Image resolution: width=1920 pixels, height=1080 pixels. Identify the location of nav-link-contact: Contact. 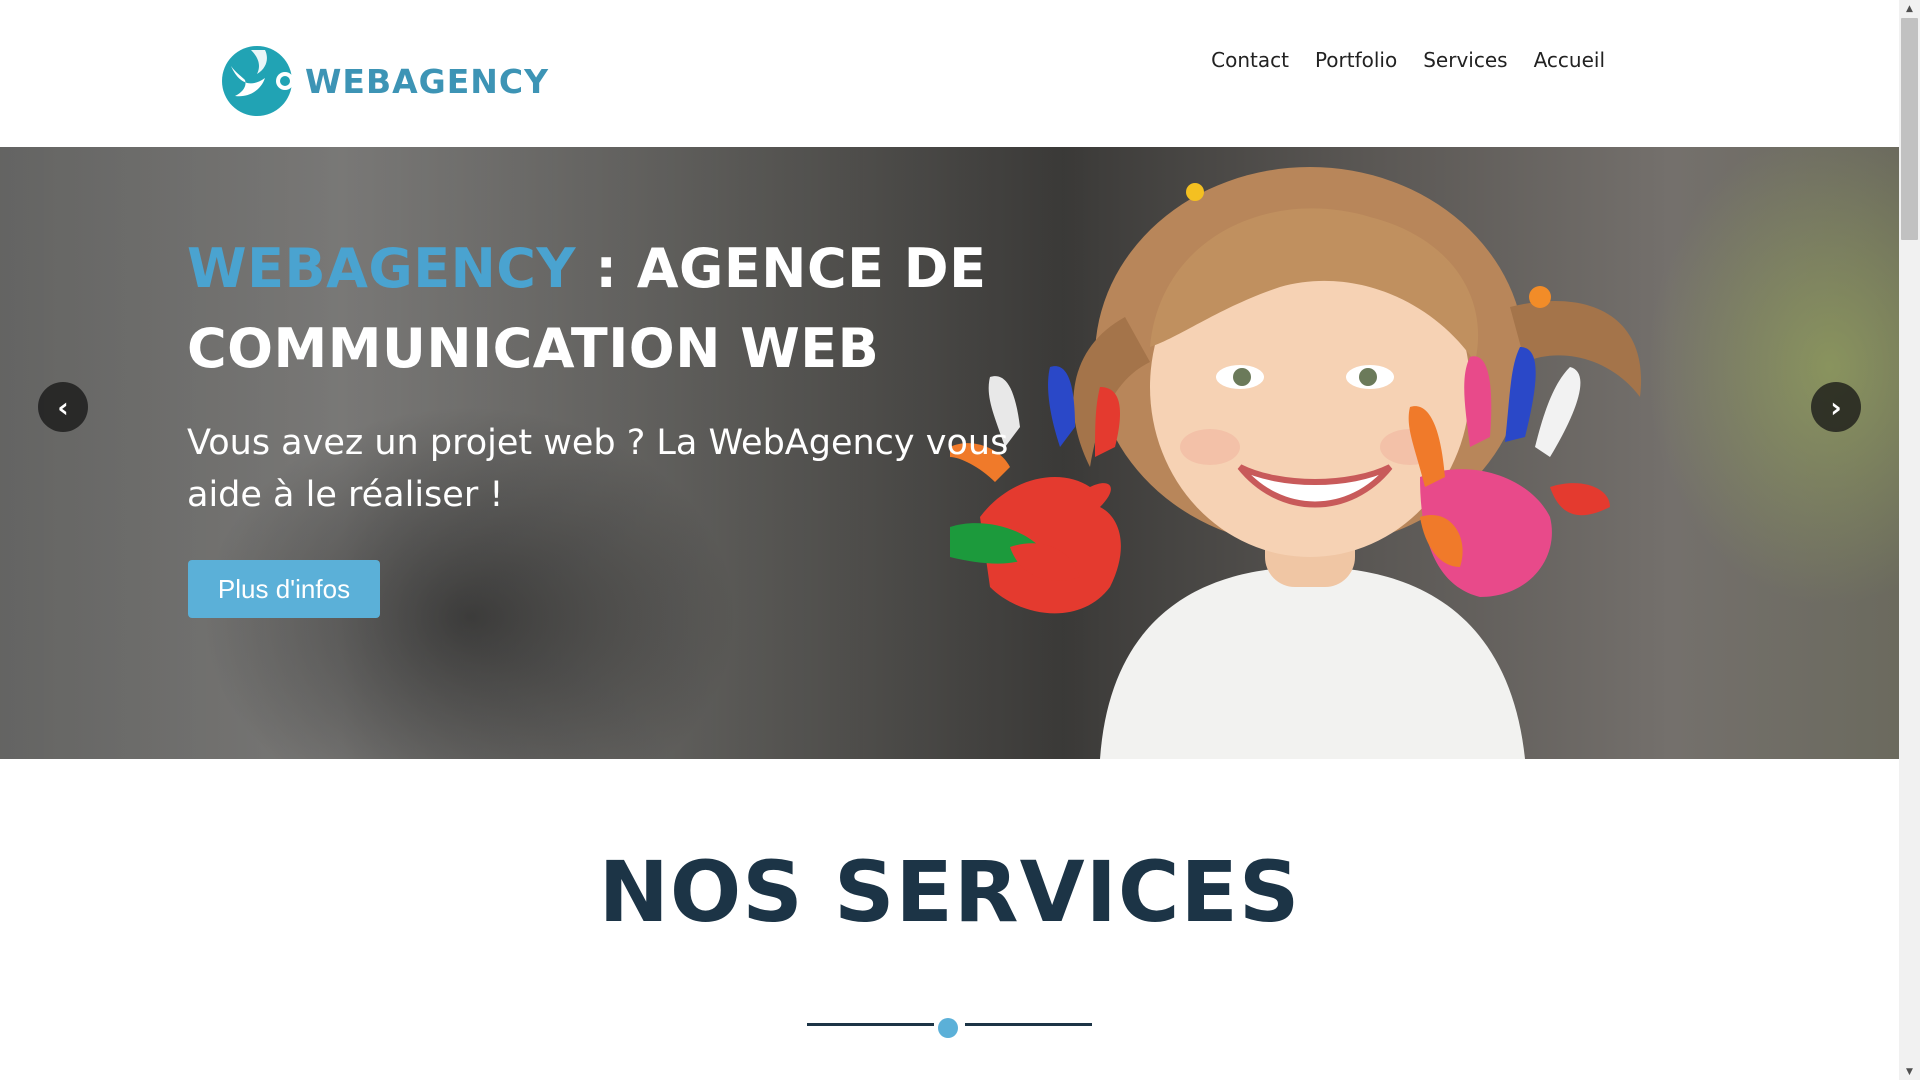
(1250, 60).